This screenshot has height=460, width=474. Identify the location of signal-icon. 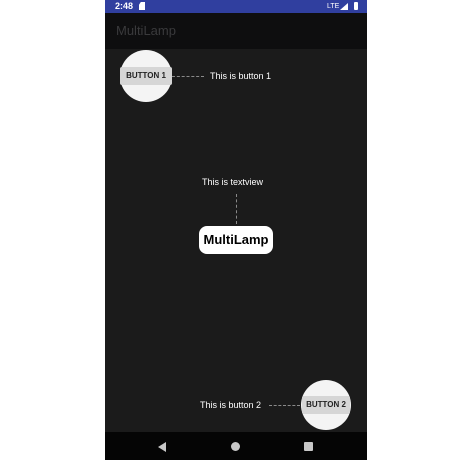
(344, 6).